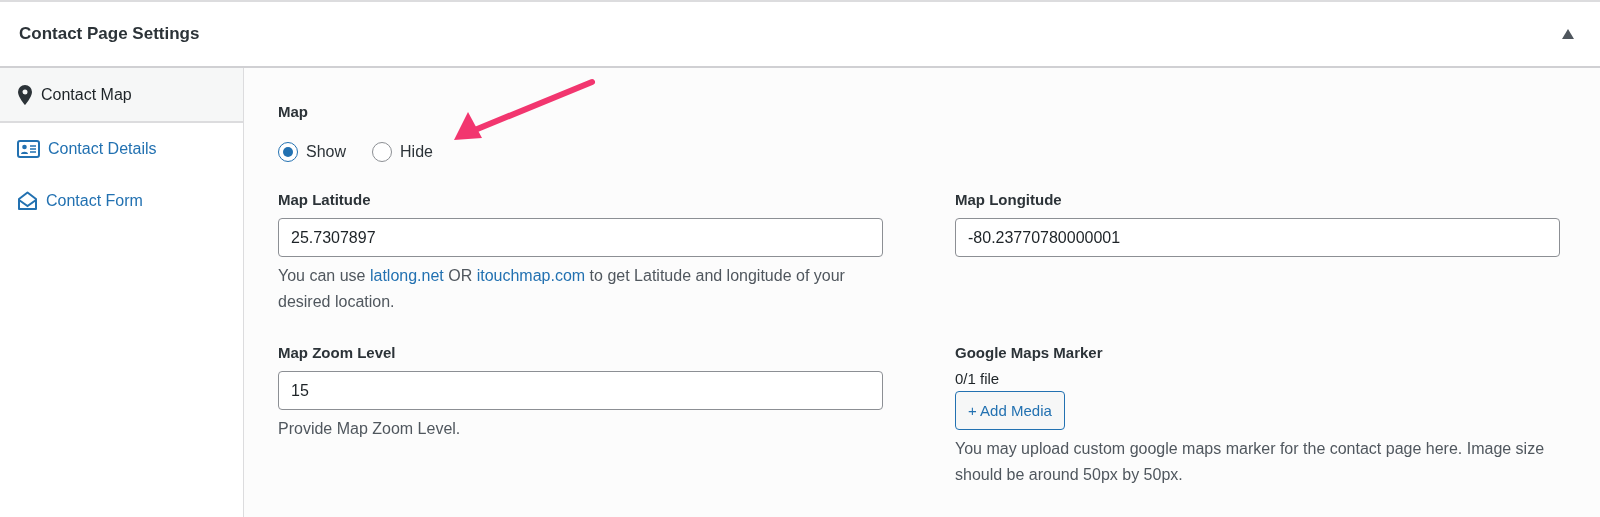 This screenshot has height=517, width=1600. I want to click on collapse-icon, so click(1568, 34).